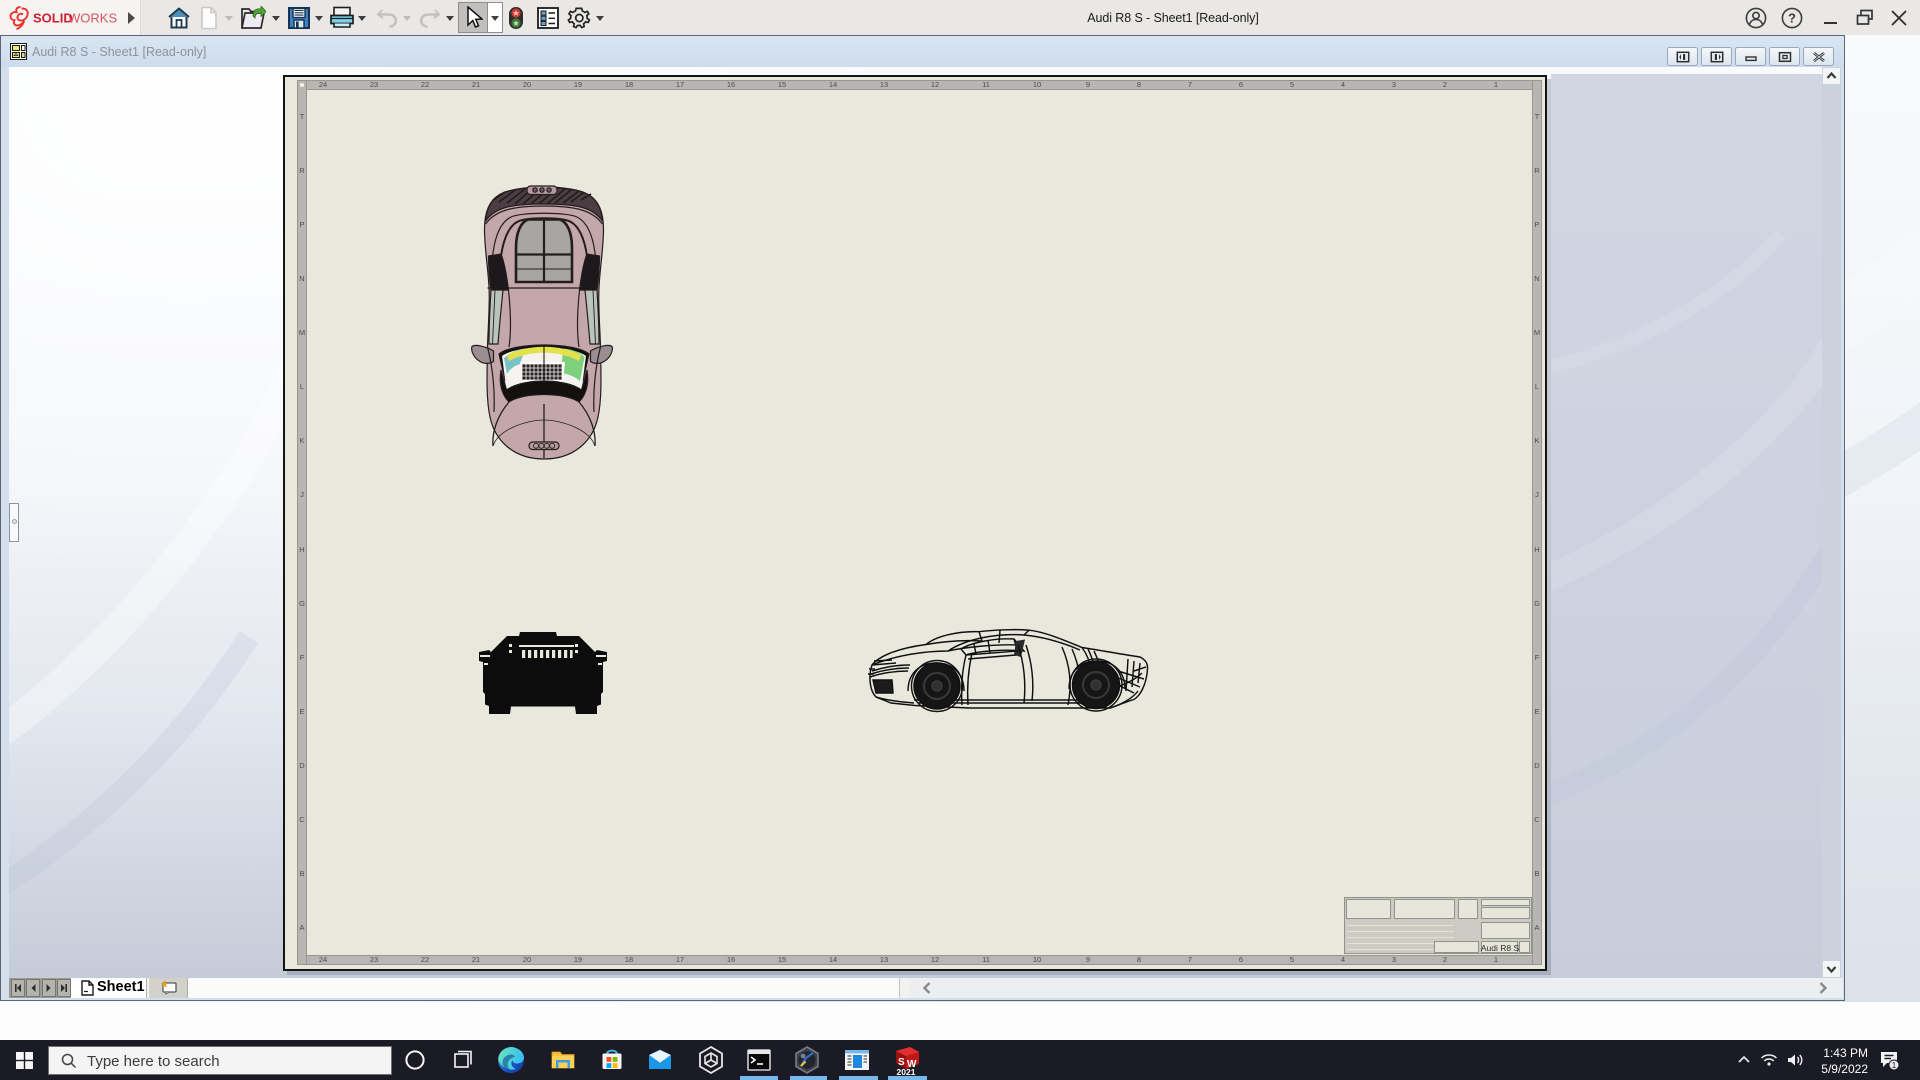 This screenshot has width=1920, height=1080. Describe the element at coordinates (906, 1071) in the screenshot. I see `svg-text: 2021` at that location.